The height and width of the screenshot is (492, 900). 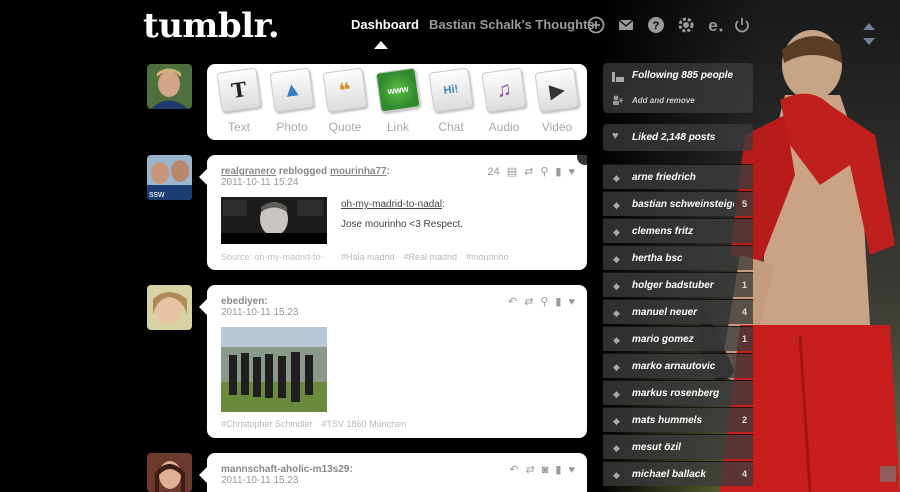 What do you see at coordinates (512, 24) in the screenshot?
I see `nav-blog-link: Bastian Schalk's Thoughts` at bounding box center [512, 24].